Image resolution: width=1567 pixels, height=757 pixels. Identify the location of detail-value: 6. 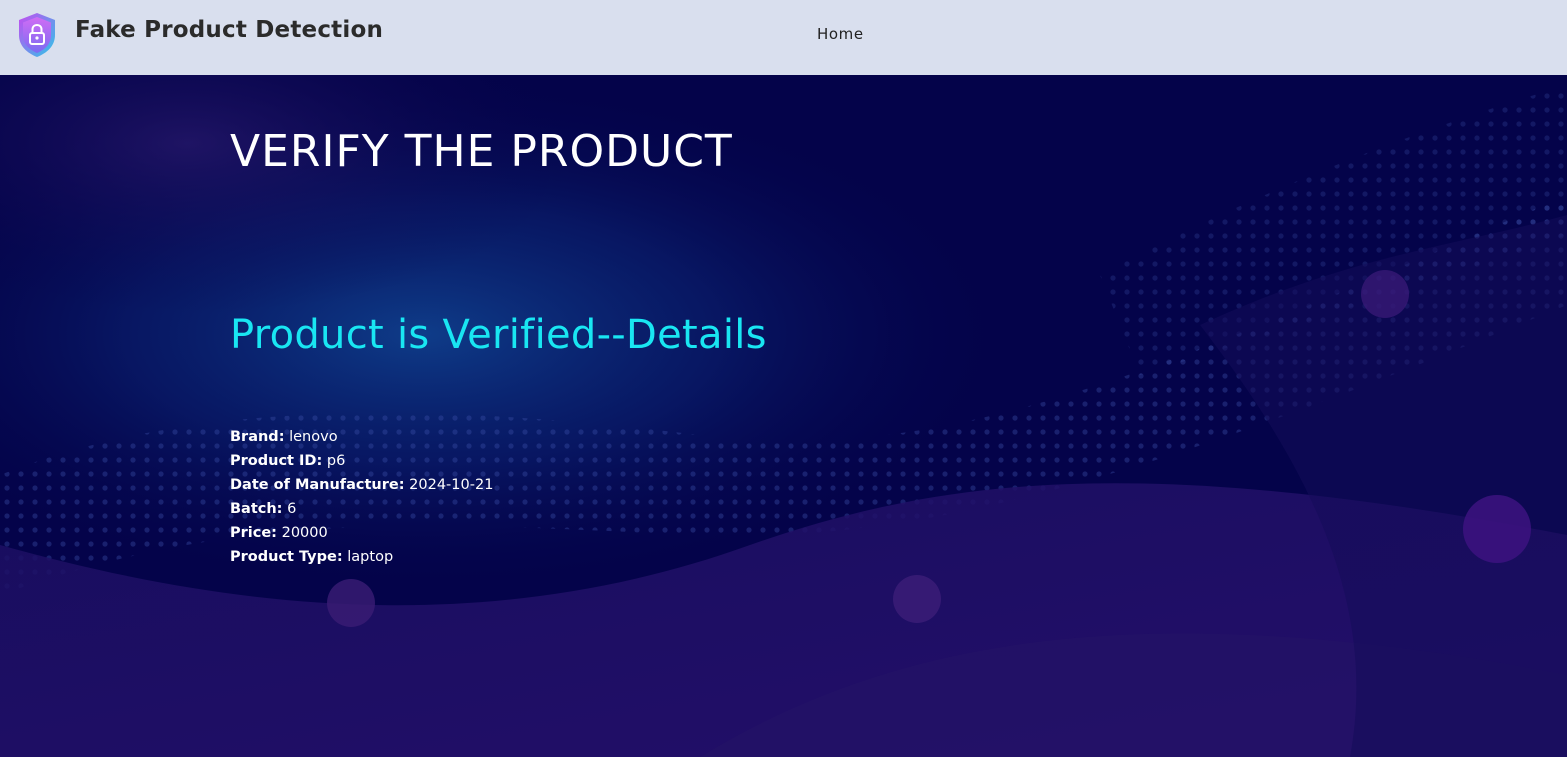
(292, 509).